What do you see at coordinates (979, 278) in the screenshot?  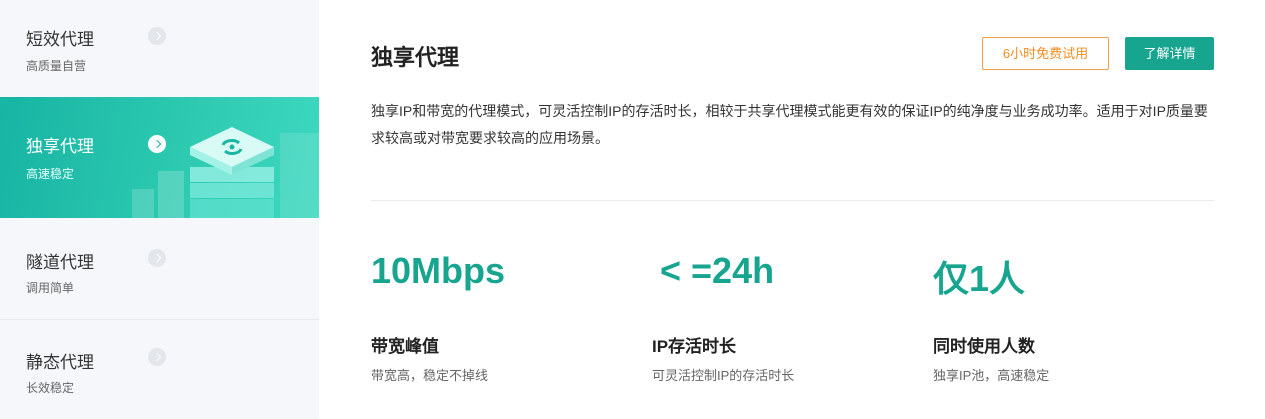 I see `stat-value-concurrent-users: 仅1人` at bounding box center [979, 278].